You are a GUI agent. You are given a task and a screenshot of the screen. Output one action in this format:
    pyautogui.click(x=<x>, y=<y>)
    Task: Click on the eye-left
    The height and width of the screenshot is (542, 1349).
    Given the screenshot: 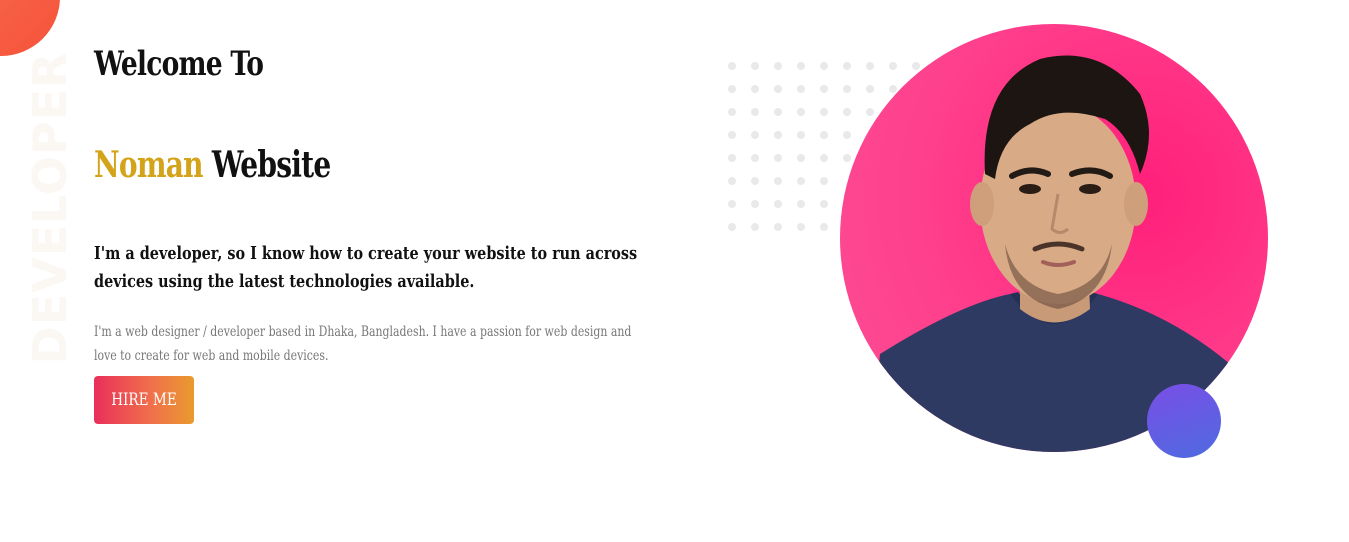 What is the action you would take?
    pyautogui.click(x=1030, y=189)
    